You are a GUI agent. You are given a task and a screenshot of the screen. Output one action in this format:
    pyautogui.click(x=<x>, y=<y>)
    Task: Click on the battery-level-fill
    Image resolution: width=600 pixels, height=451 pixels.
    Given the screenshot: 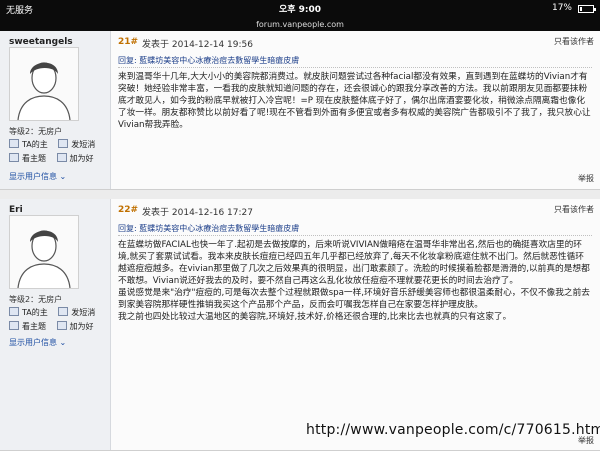 What is the action you would take?
    pyautogui.click(x=581, y=9)
    